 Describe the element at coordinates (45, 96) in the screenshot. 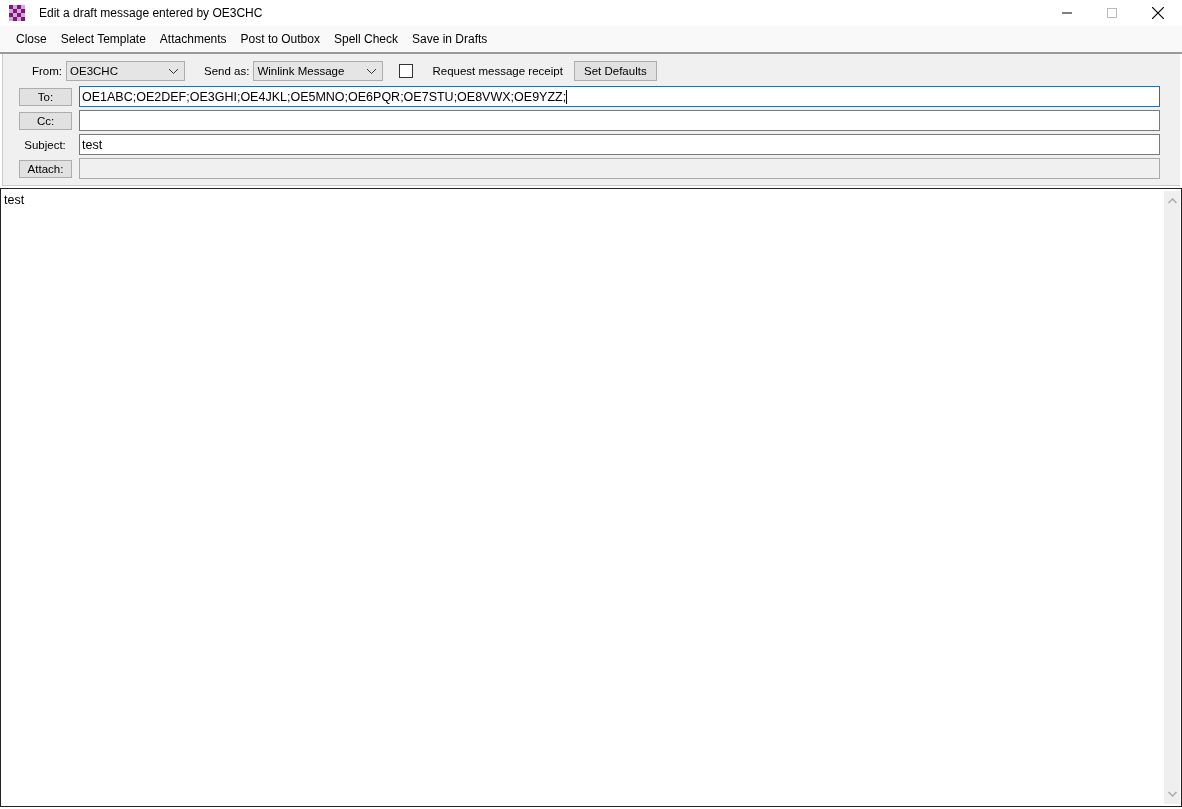

I see `field-button: To:` at that location.